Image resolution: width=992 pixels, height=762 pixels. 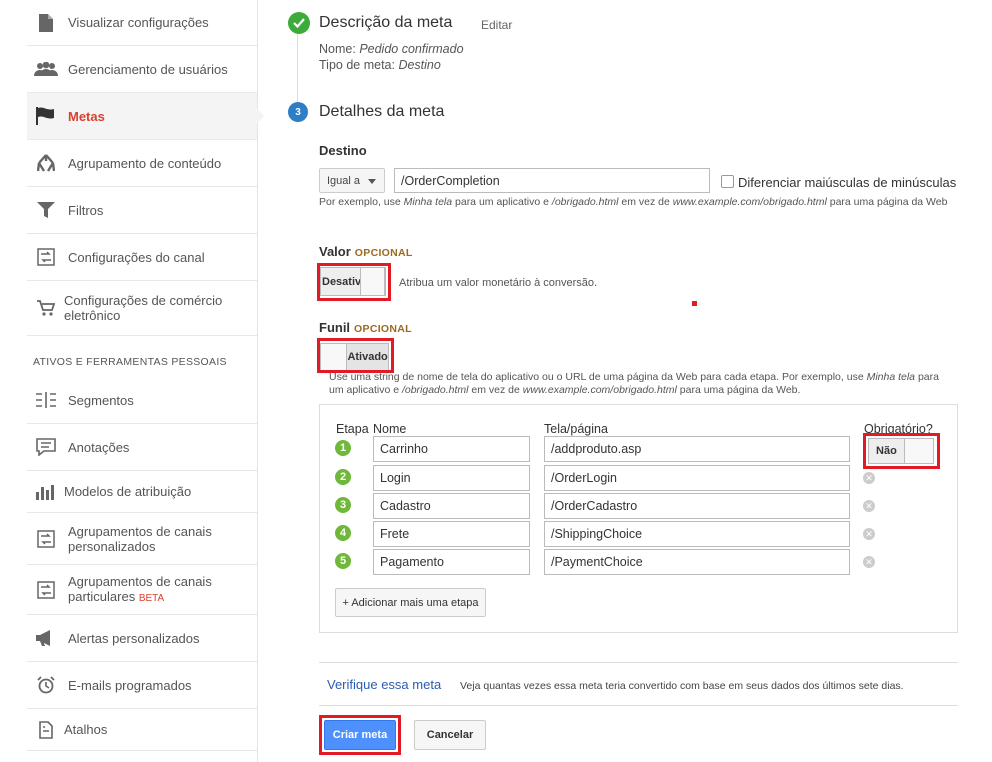 What do you see at coordinates (335, 327) in the screenshot?
I see `funnel-label-text: Funil` at bounding box center [335, 327].